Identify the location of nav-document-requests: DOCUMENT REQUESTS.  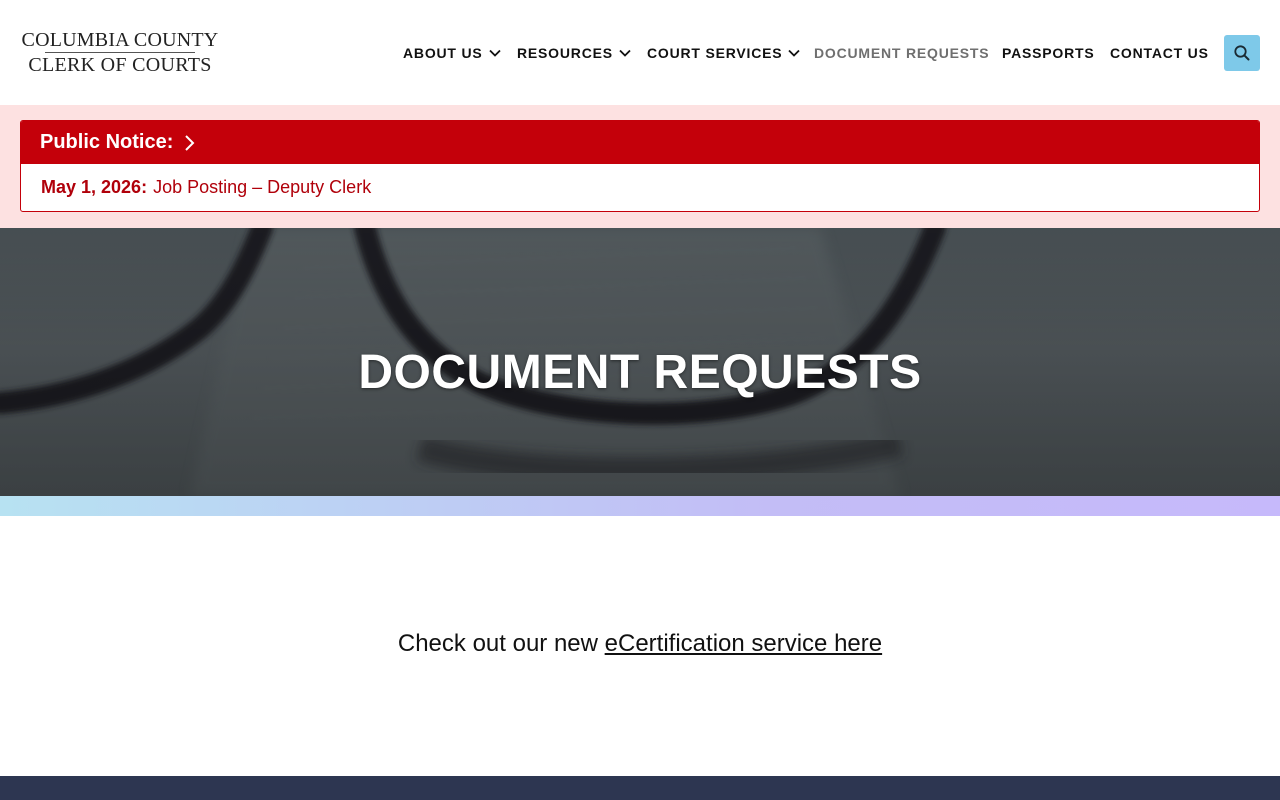
(901, 53).